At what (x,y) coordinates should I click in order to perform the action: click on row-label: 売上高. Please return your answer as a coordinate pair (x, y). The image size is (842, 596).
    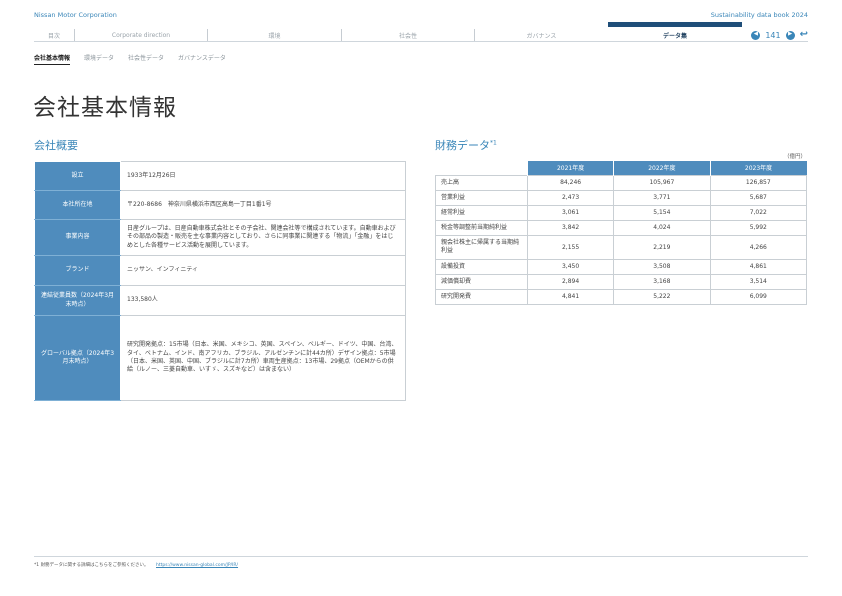
    Looking at the image, I should click on (481, 182).